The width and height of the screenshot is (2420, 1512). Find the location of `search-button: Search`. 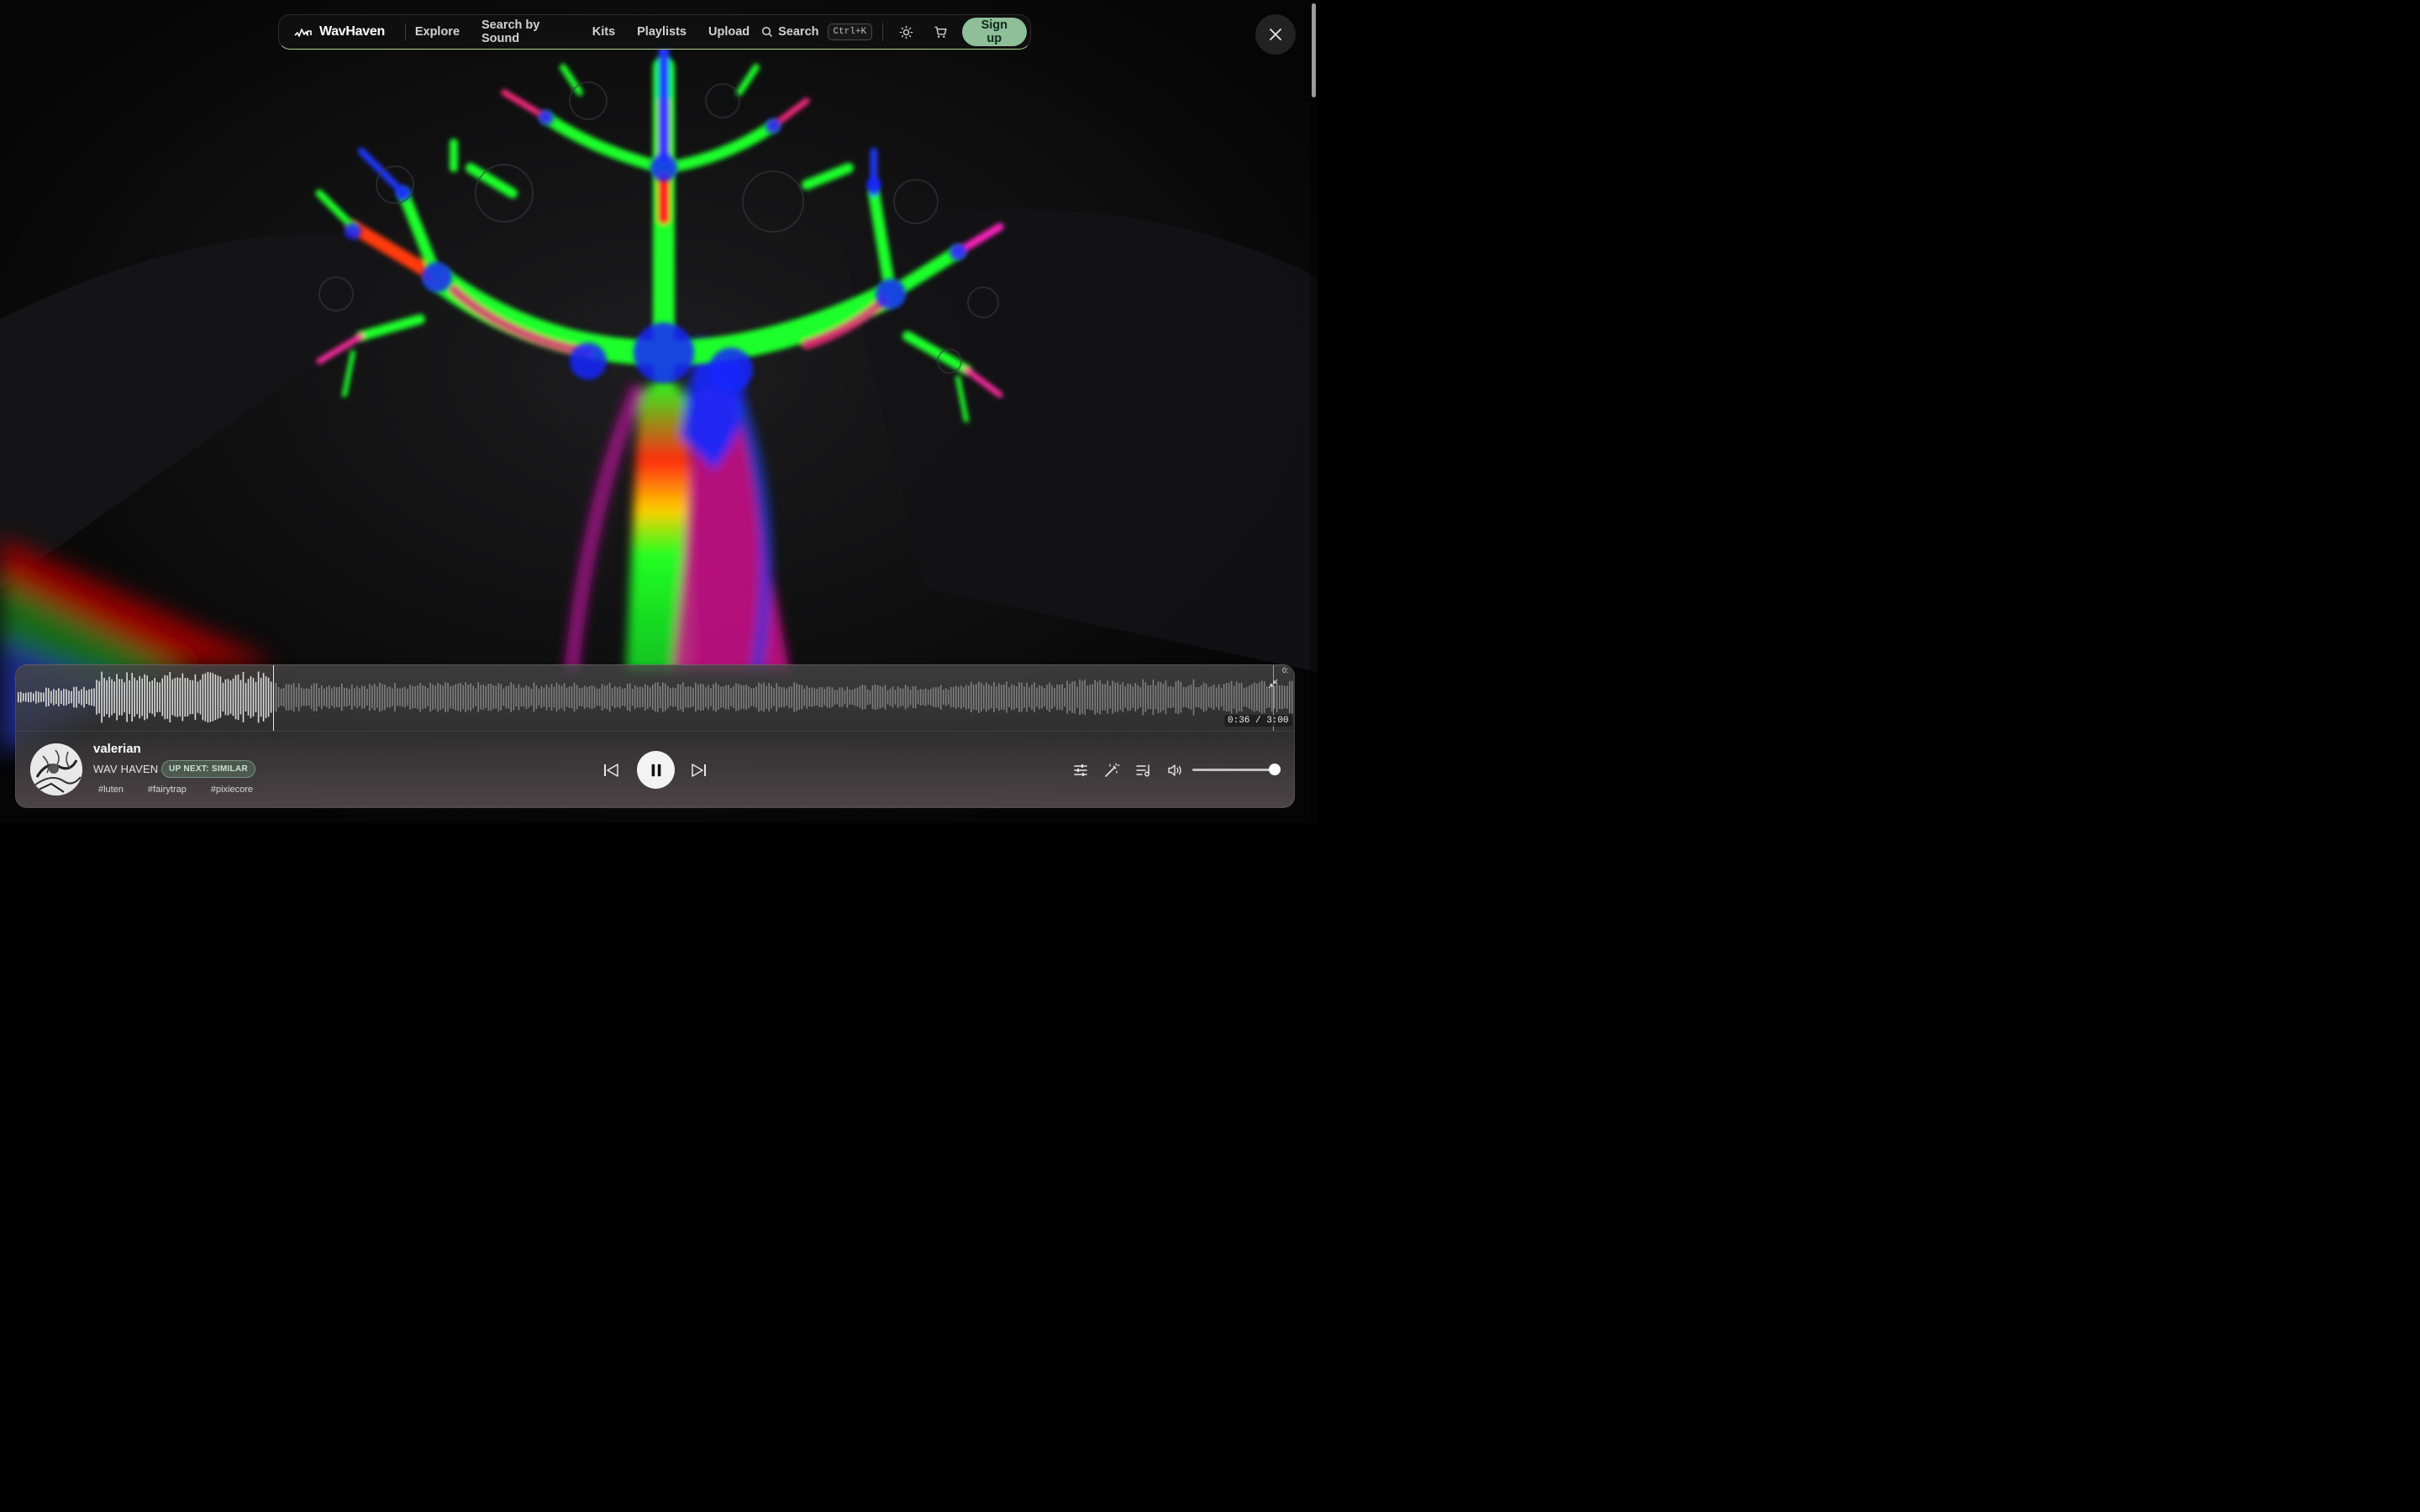

search-button: Search is located at coordinates (790, 32).